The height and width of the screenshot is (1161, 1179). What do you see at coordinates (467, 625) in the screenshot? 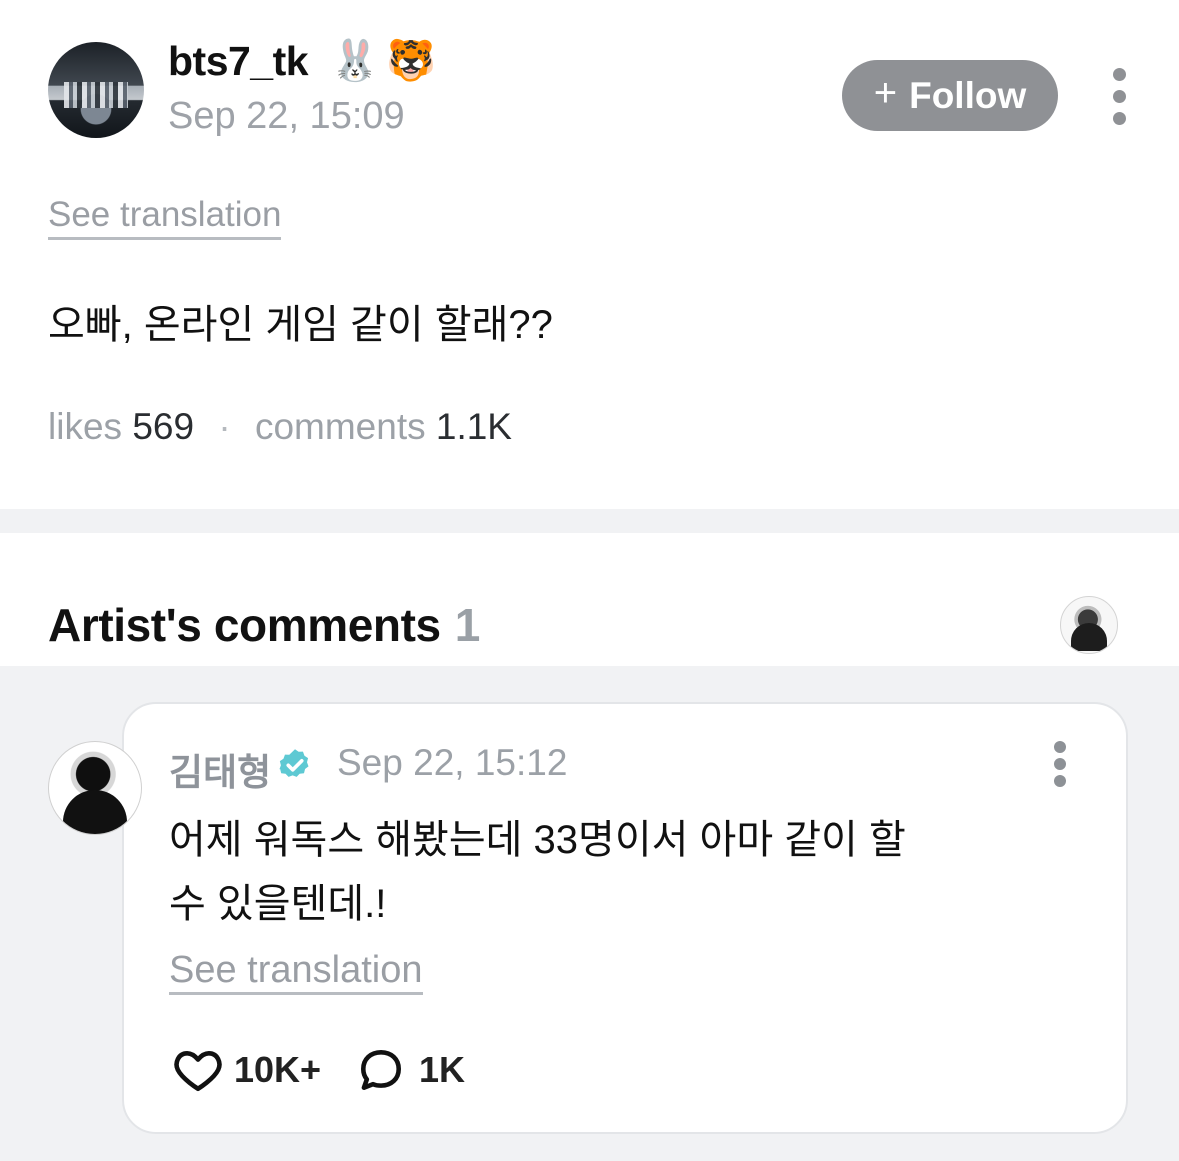
I see `artist-comments-count: 1` at bounding box center [467, 625].